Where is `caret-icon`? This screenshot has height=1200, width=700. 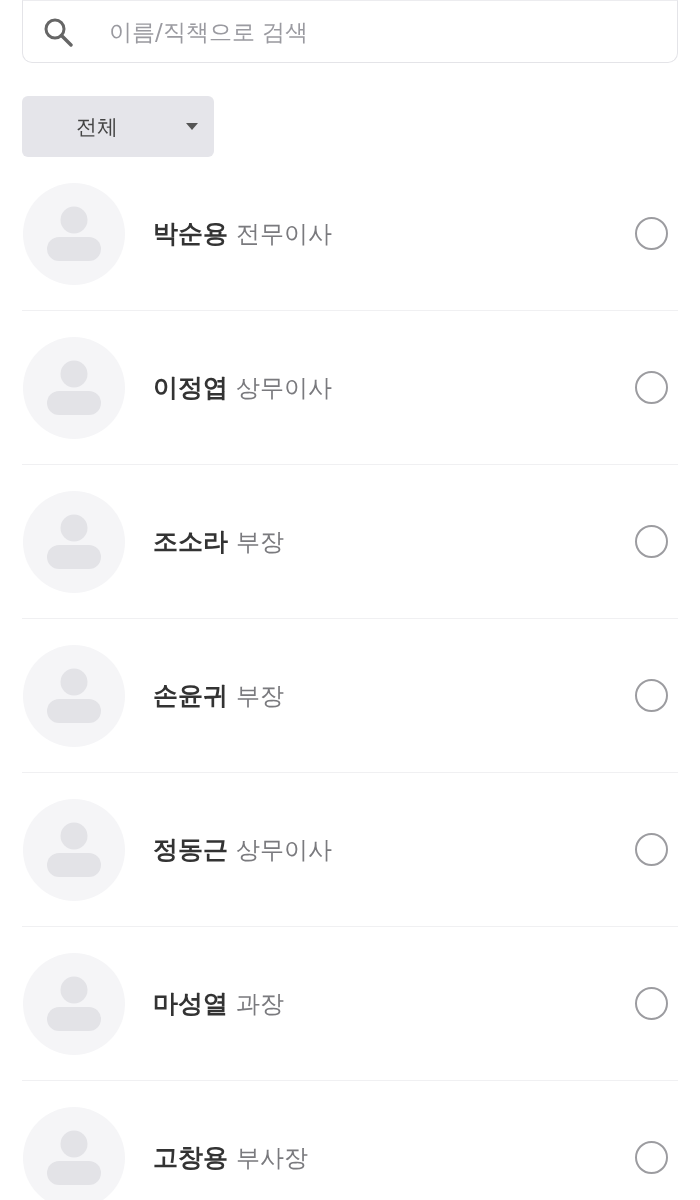 caret-icon is located at coordinates (192, 126).